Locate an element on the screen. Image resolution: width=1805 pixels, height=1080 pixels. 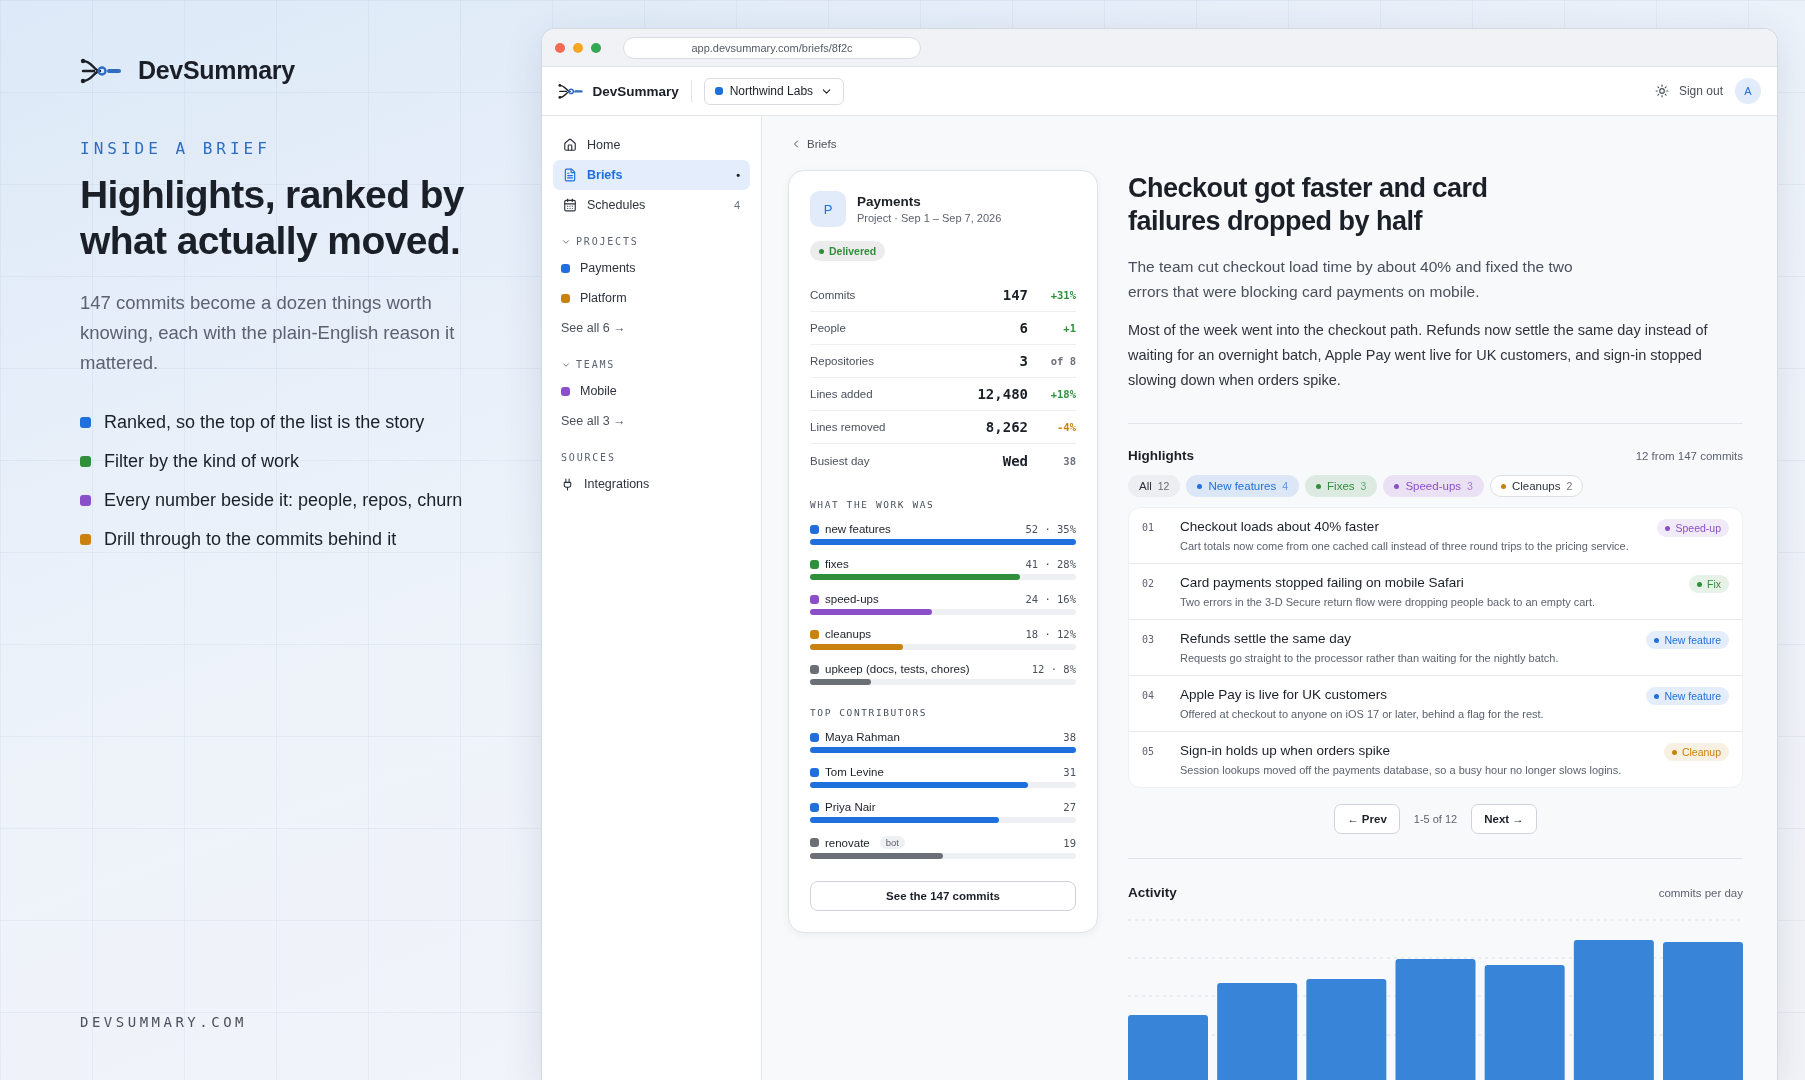
user-avatar: A is located at coordinates (1748, 91).